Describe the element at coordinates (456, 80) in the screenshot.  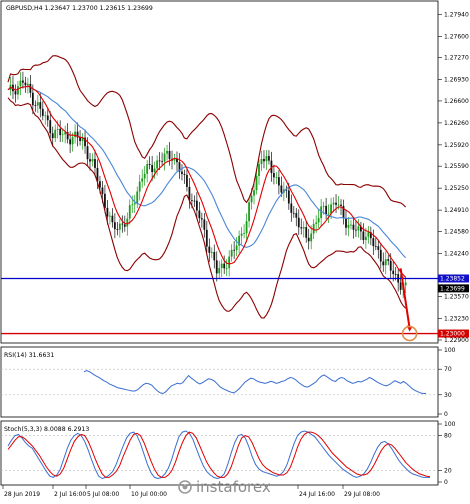
I see `price-tick-label: 1.26930` at that location.